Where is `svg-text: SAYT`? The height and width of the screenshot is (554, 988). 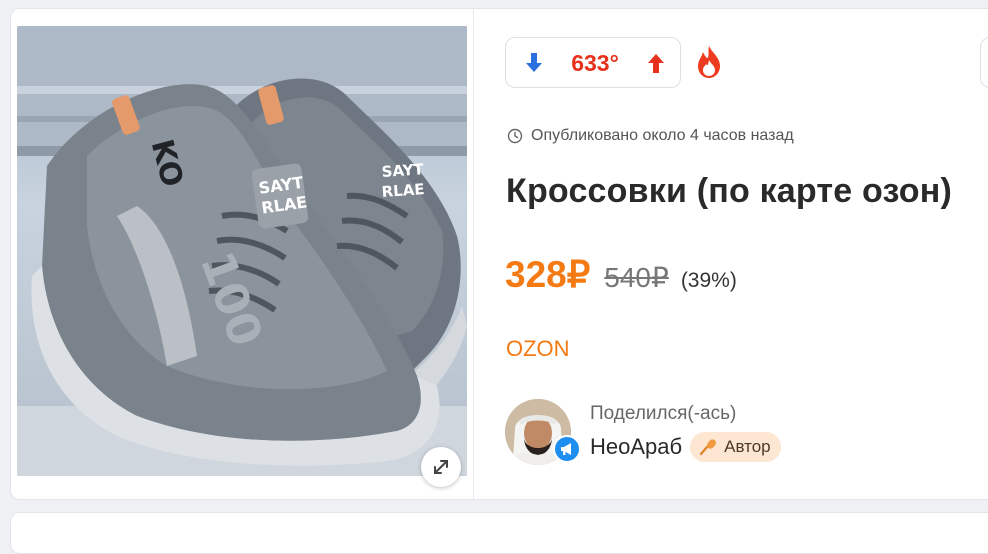 svg-text: SAYT is located at coordinates (403, 170).